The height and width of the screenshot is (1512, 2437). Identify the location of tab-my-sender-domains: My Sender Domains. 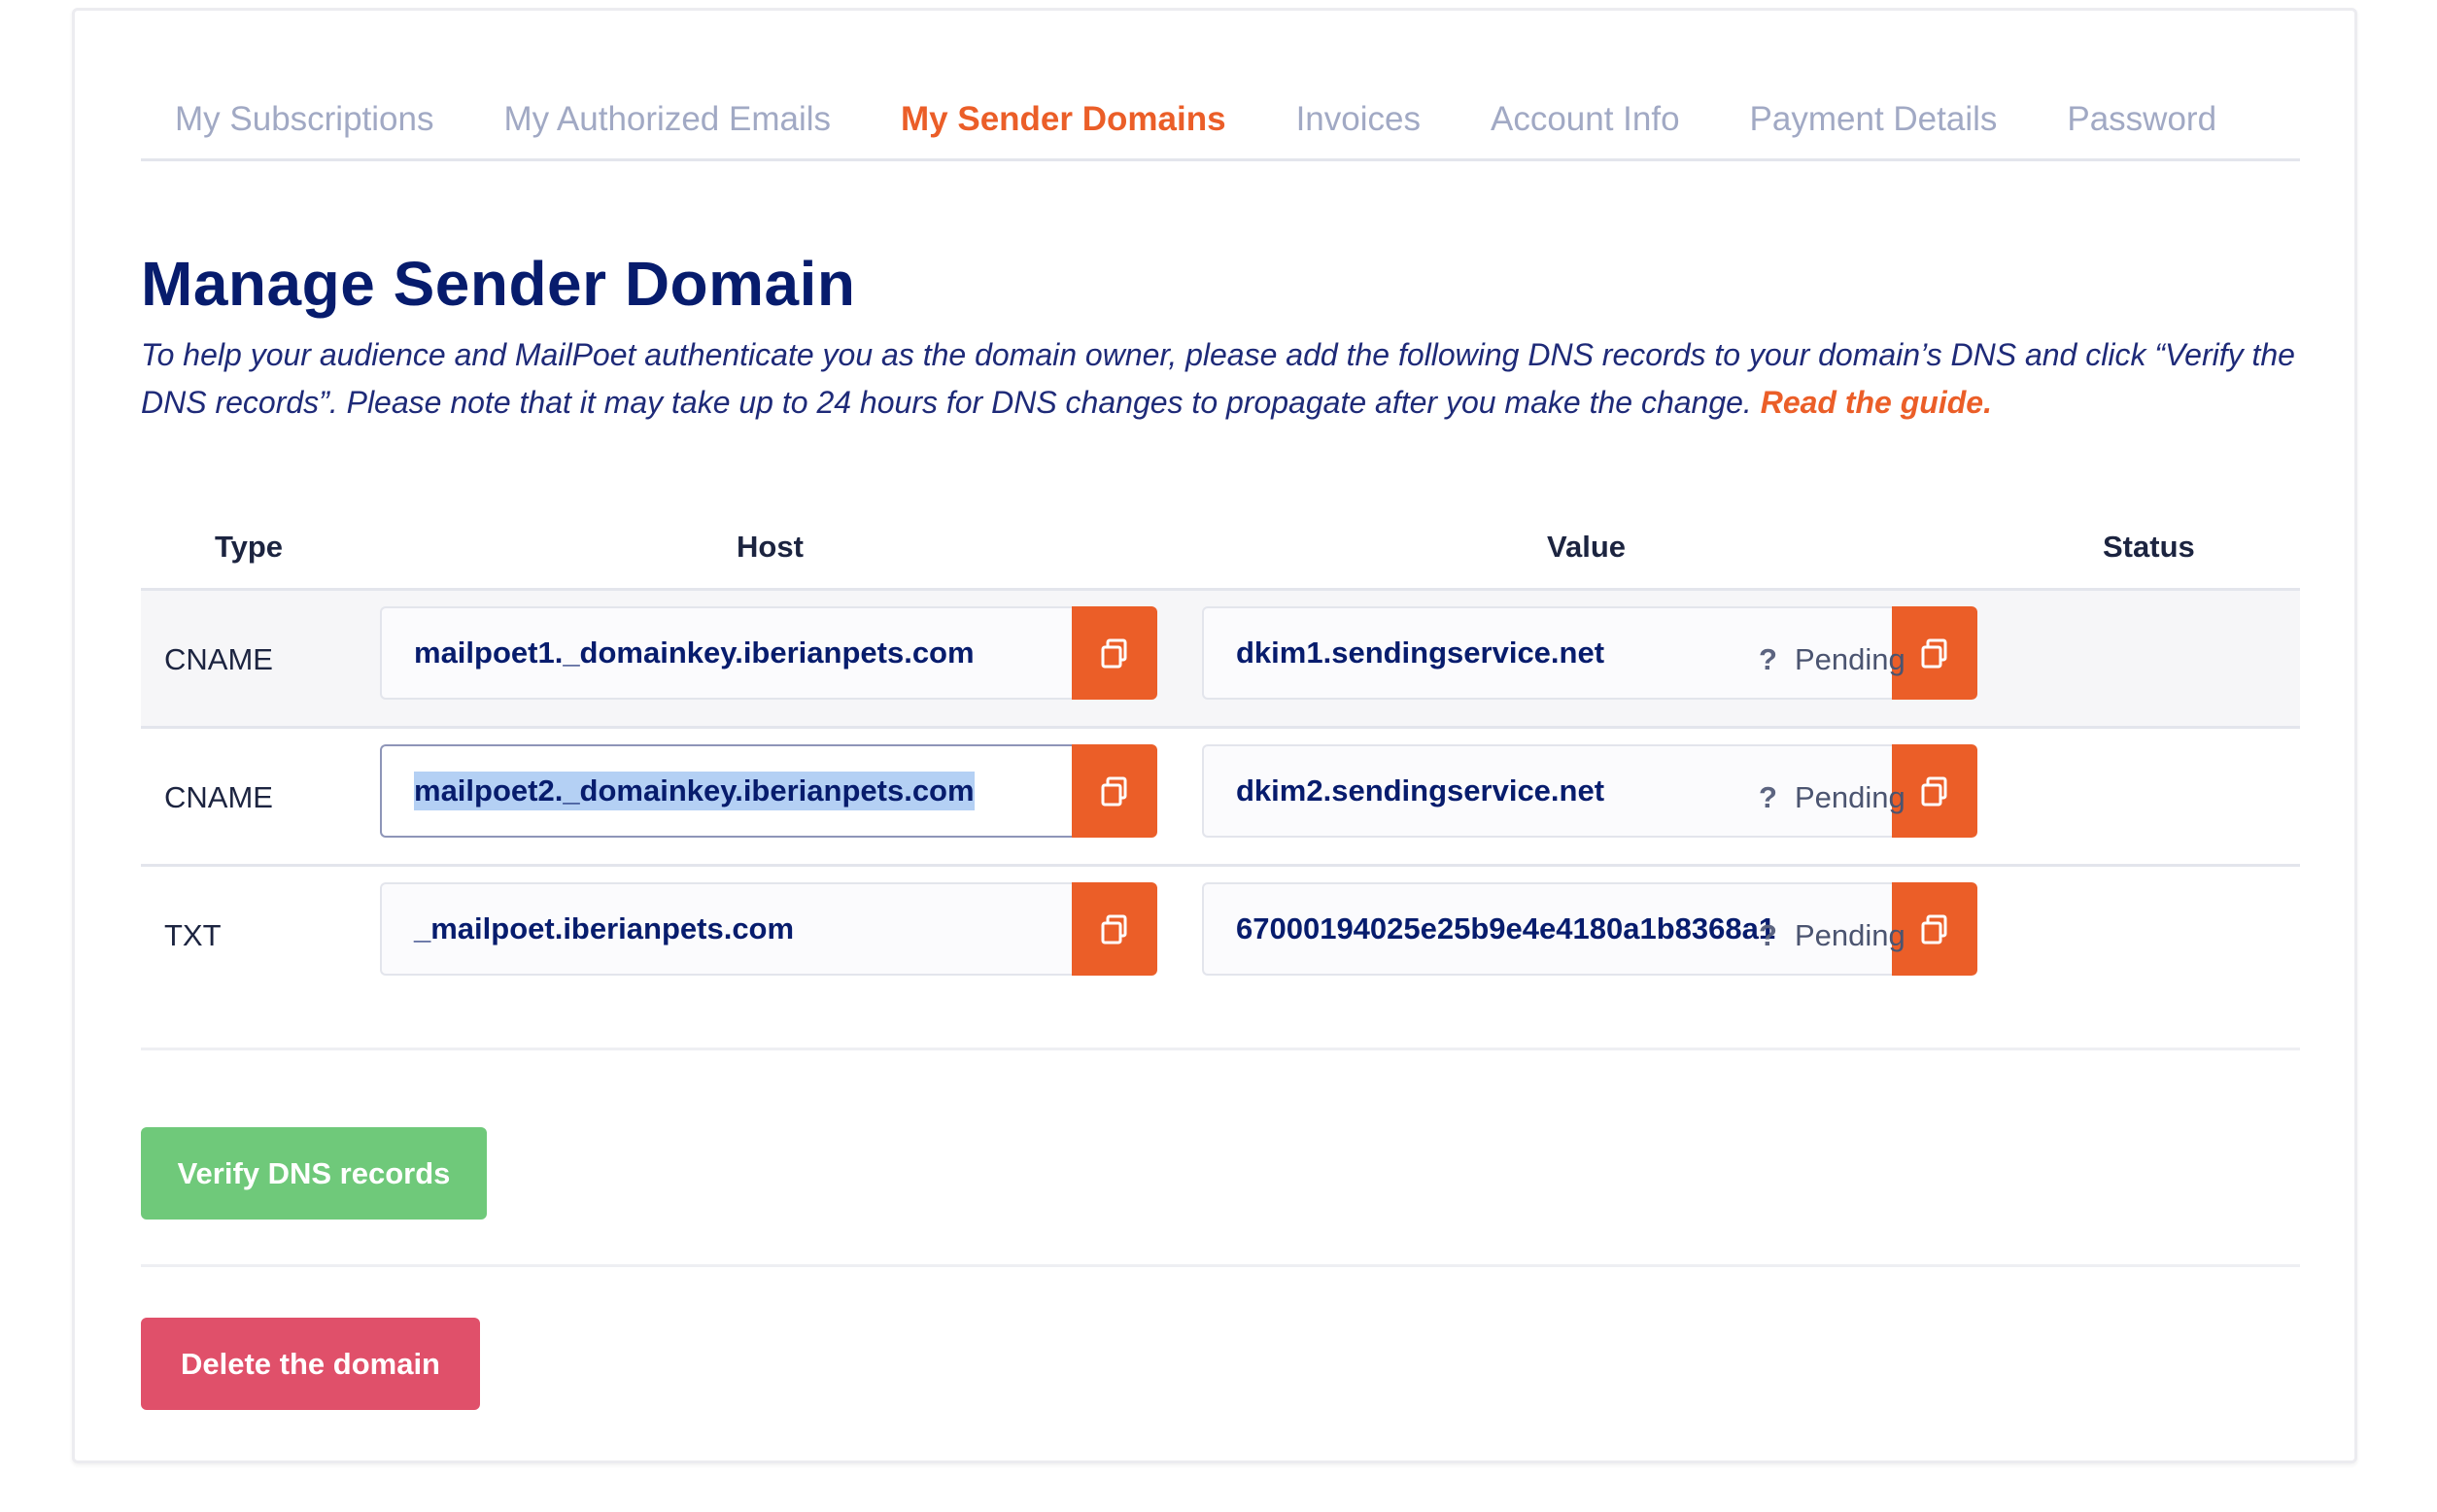
(1063, 129).